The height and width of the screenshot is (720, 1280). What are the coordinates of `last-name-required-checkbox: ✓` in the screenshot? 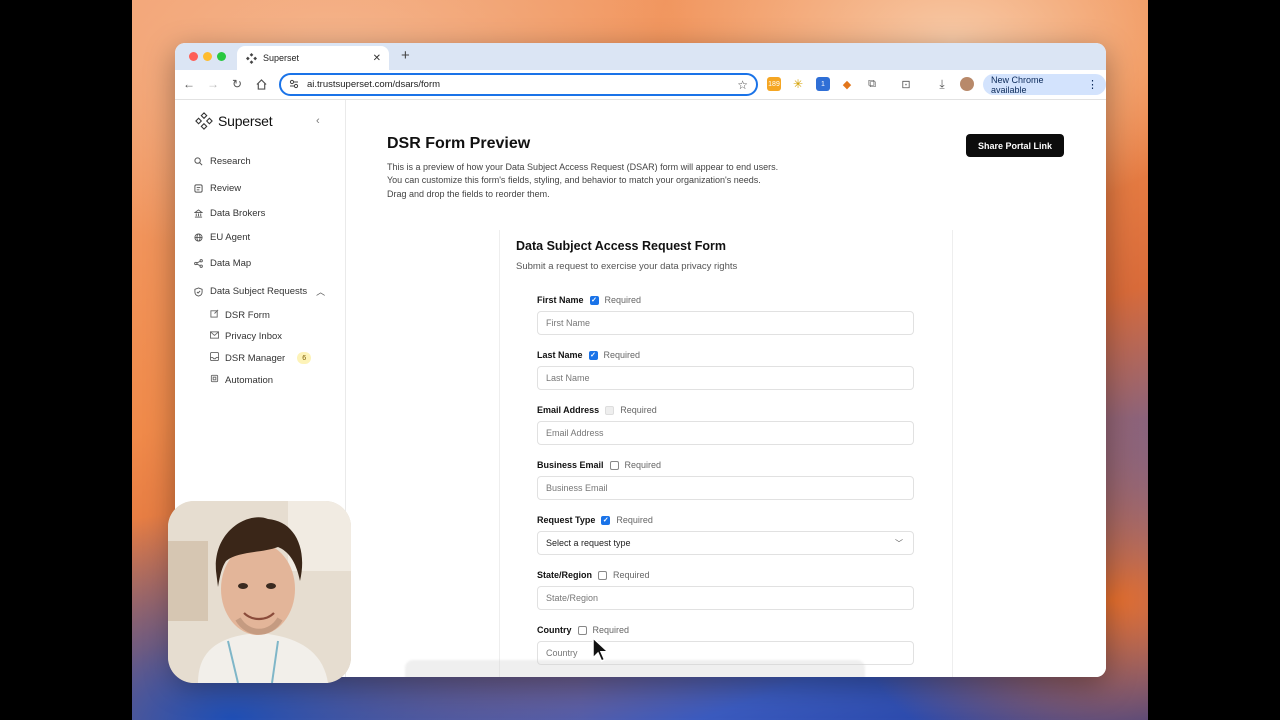 It's located at (593, 355).